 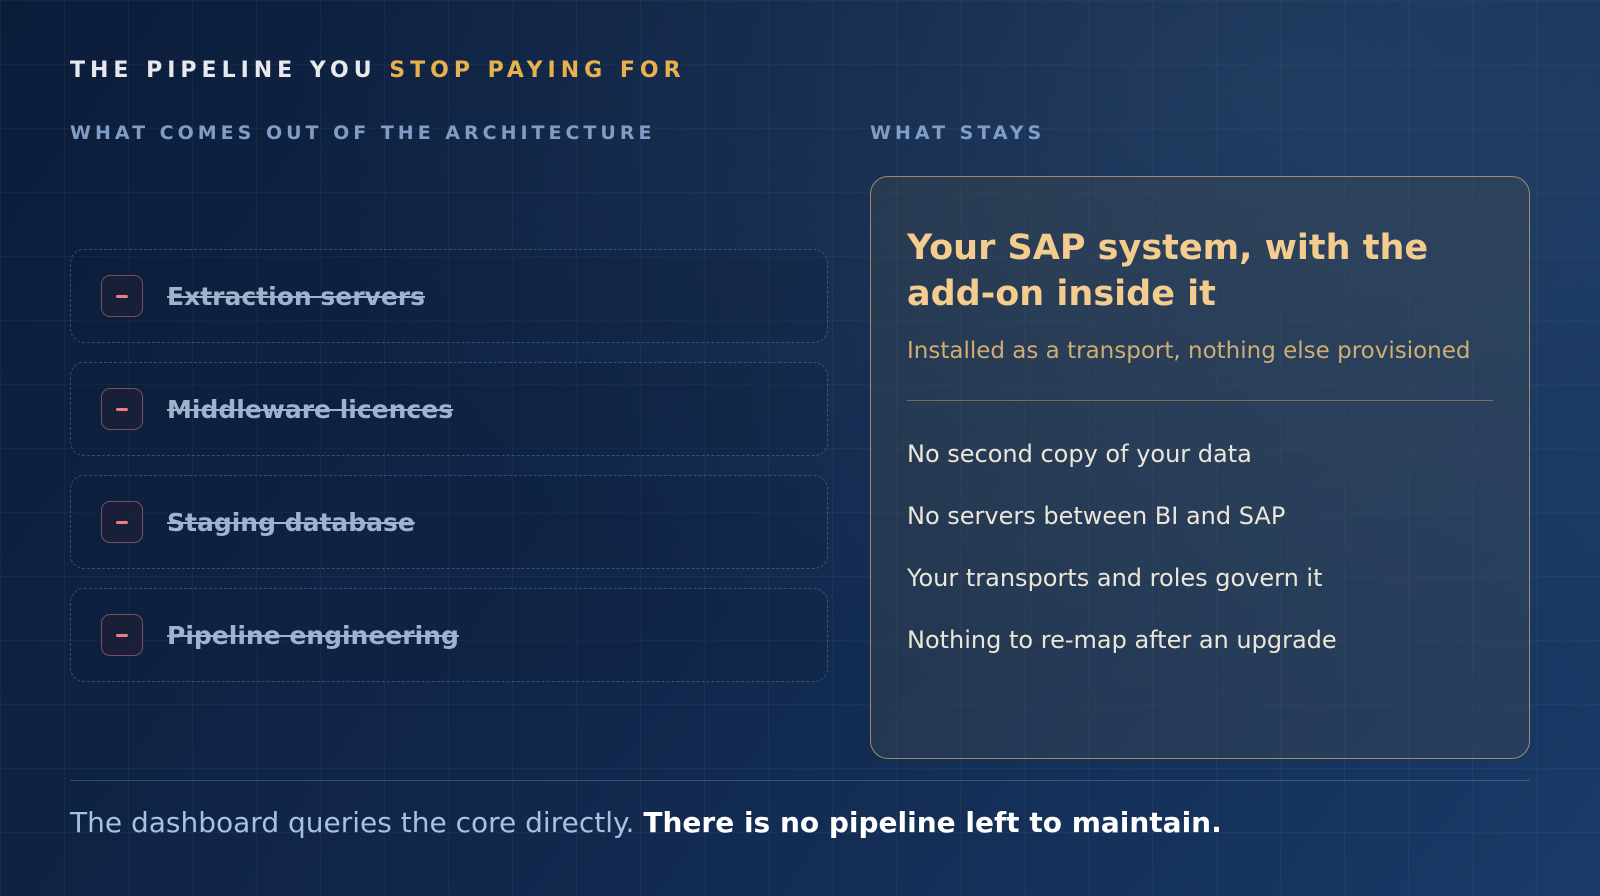 I want to click on stays-item: No servers between BI and SAP, so click(x=1096, y=516).